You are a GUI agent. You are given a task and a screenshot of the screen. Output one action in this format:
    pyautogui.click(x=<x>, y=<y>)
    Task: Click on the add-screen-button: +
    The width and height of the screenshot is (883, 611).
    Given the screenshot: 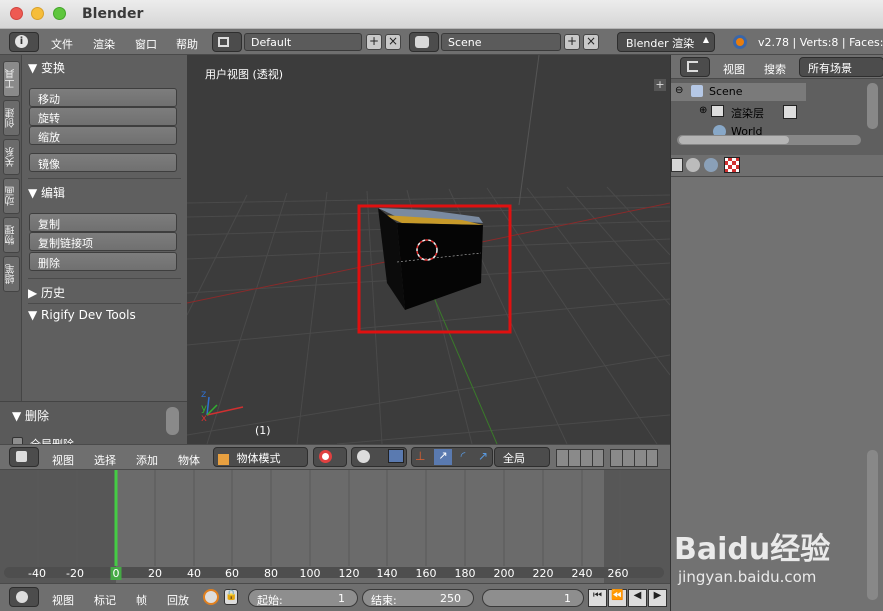 What is the action you would take?
    pyautogui.click(x=374, y=42)
    